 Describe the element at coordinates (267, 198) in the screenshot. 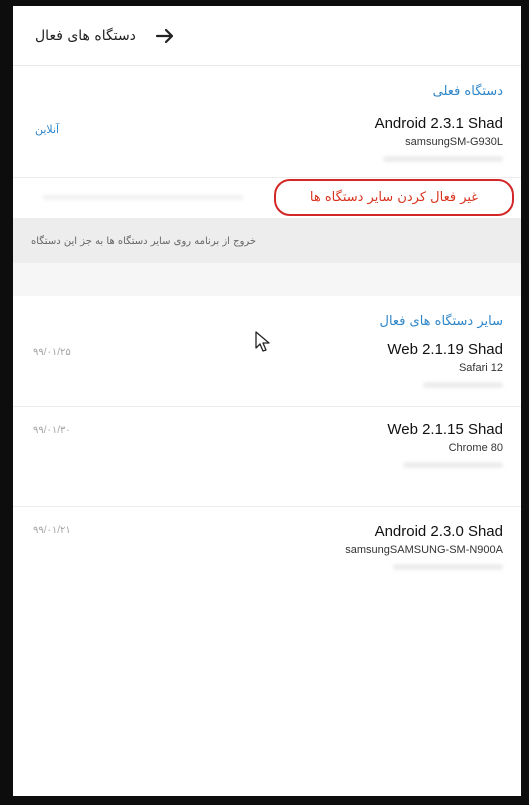

I see `terminate-row: غیر فعال کردن سایر دستگاه ها` at that location.